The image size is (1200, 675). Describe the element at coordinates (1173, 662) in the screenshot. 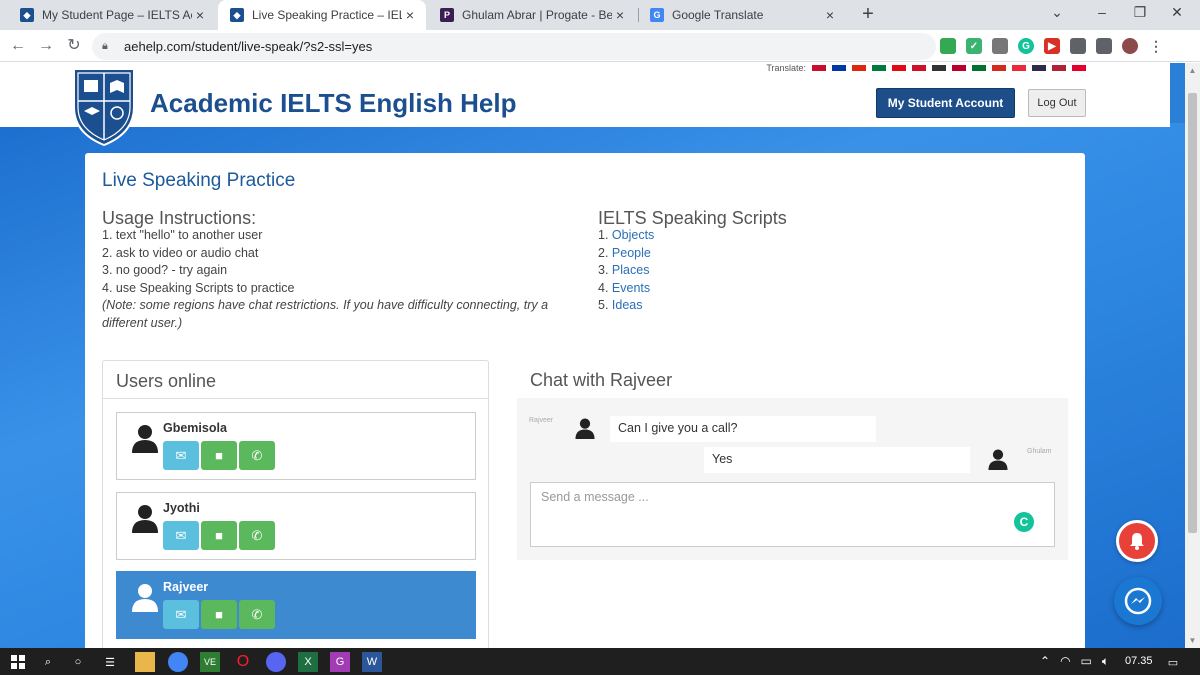

I see `notification-center-icon: ▭` at that location.